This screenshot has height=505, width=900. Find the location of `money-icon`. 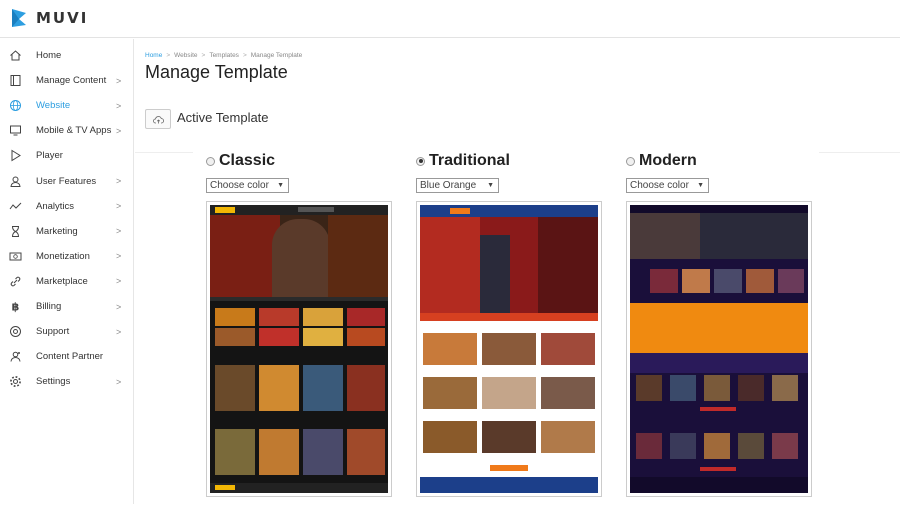

money-icon is located at coordinates (15, 256).